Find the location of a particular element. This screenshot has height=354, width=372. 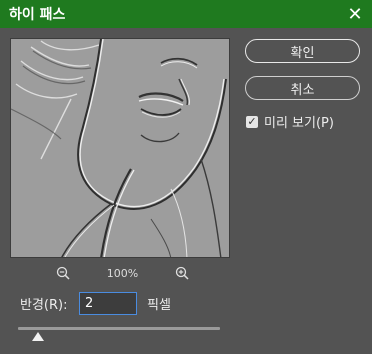

checkmark-icon: ✓ is located at coordinates (252, 121).